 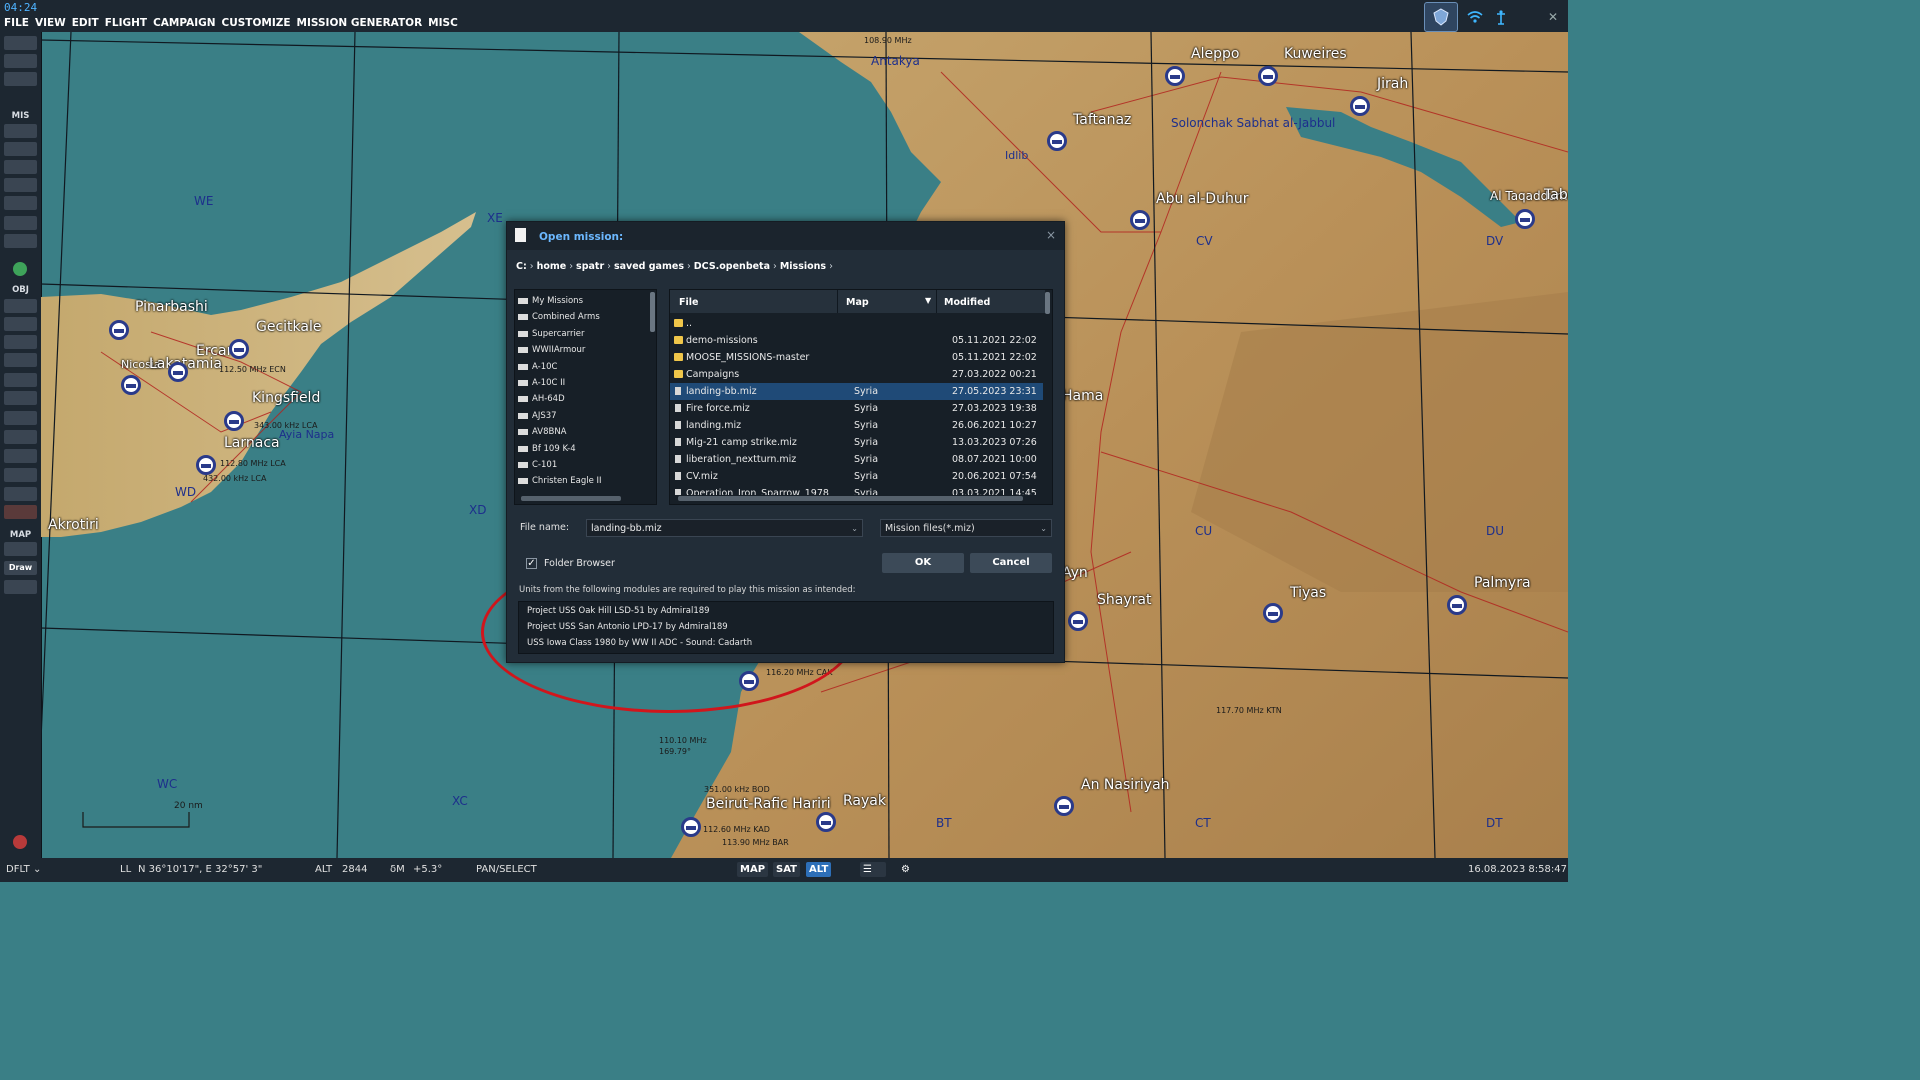 I want to click on obj-vehicle-button, so click(x=20, y=360).